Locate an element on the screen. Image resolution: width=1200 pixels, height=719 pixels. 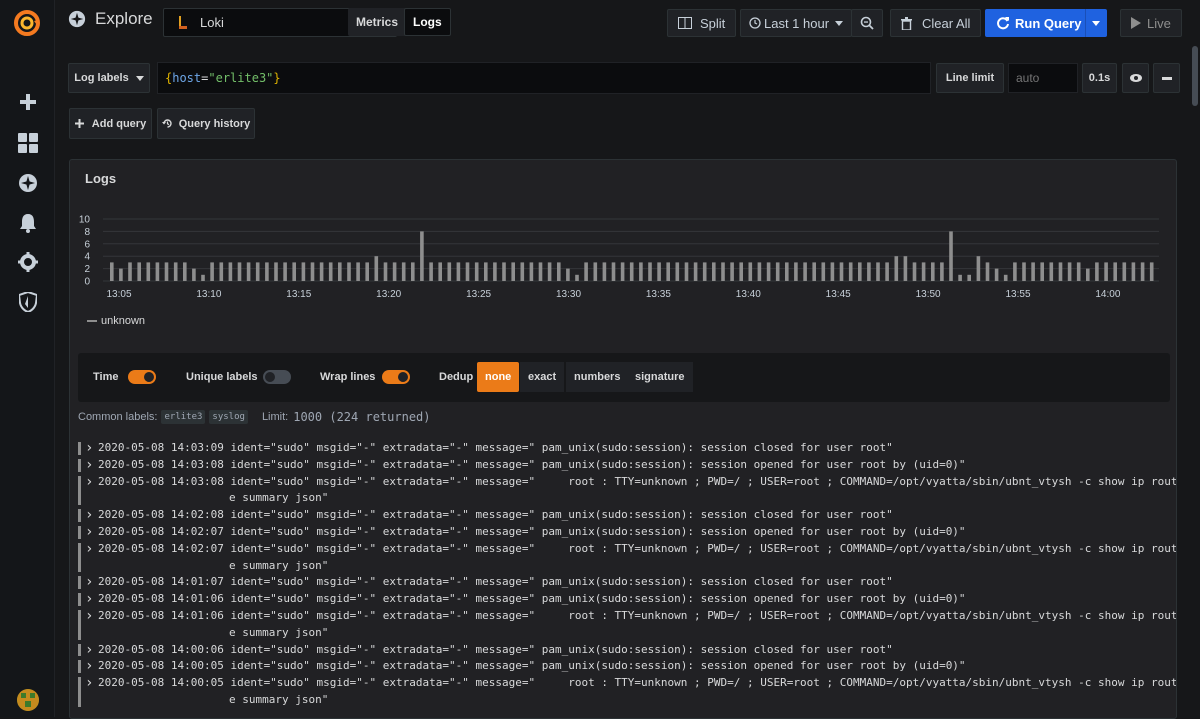
legend-swatch is located at coordinates (92, 321).